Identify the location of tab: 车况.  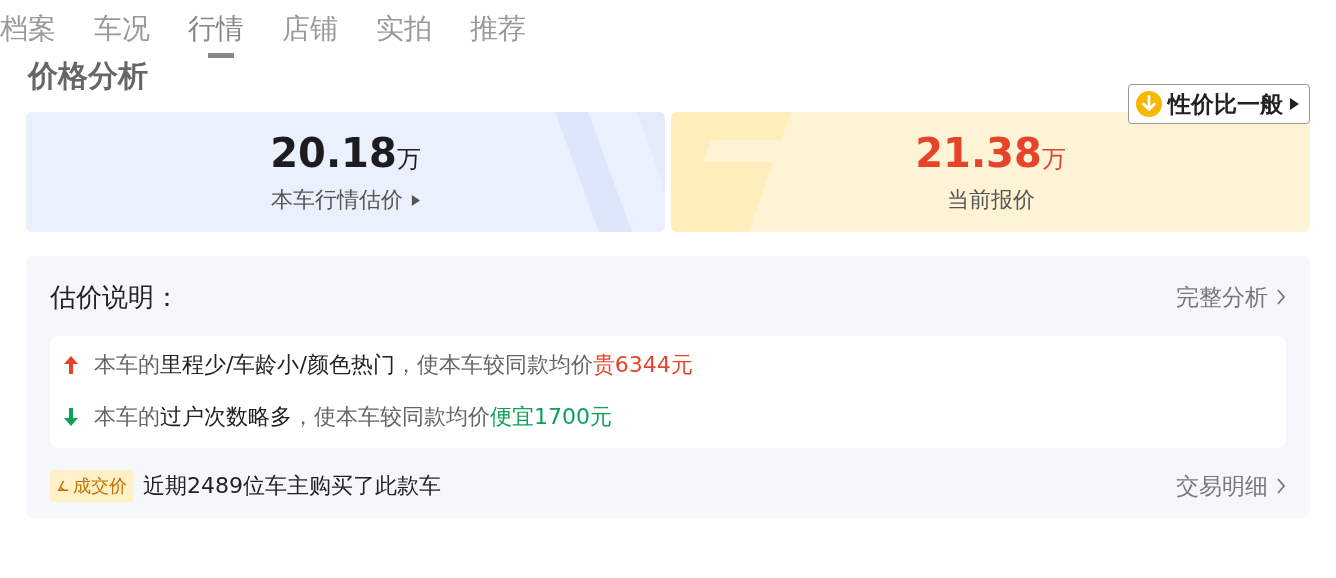
(122, 34).